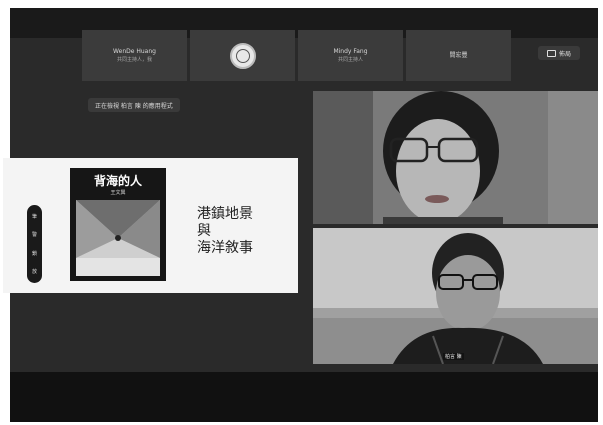 This screenshot has height=425, width=603. Describe the element at coordinates (34, 244) in the screenshot. I see `annotation-toolbar: 筆 警 鎖 放` at that location.